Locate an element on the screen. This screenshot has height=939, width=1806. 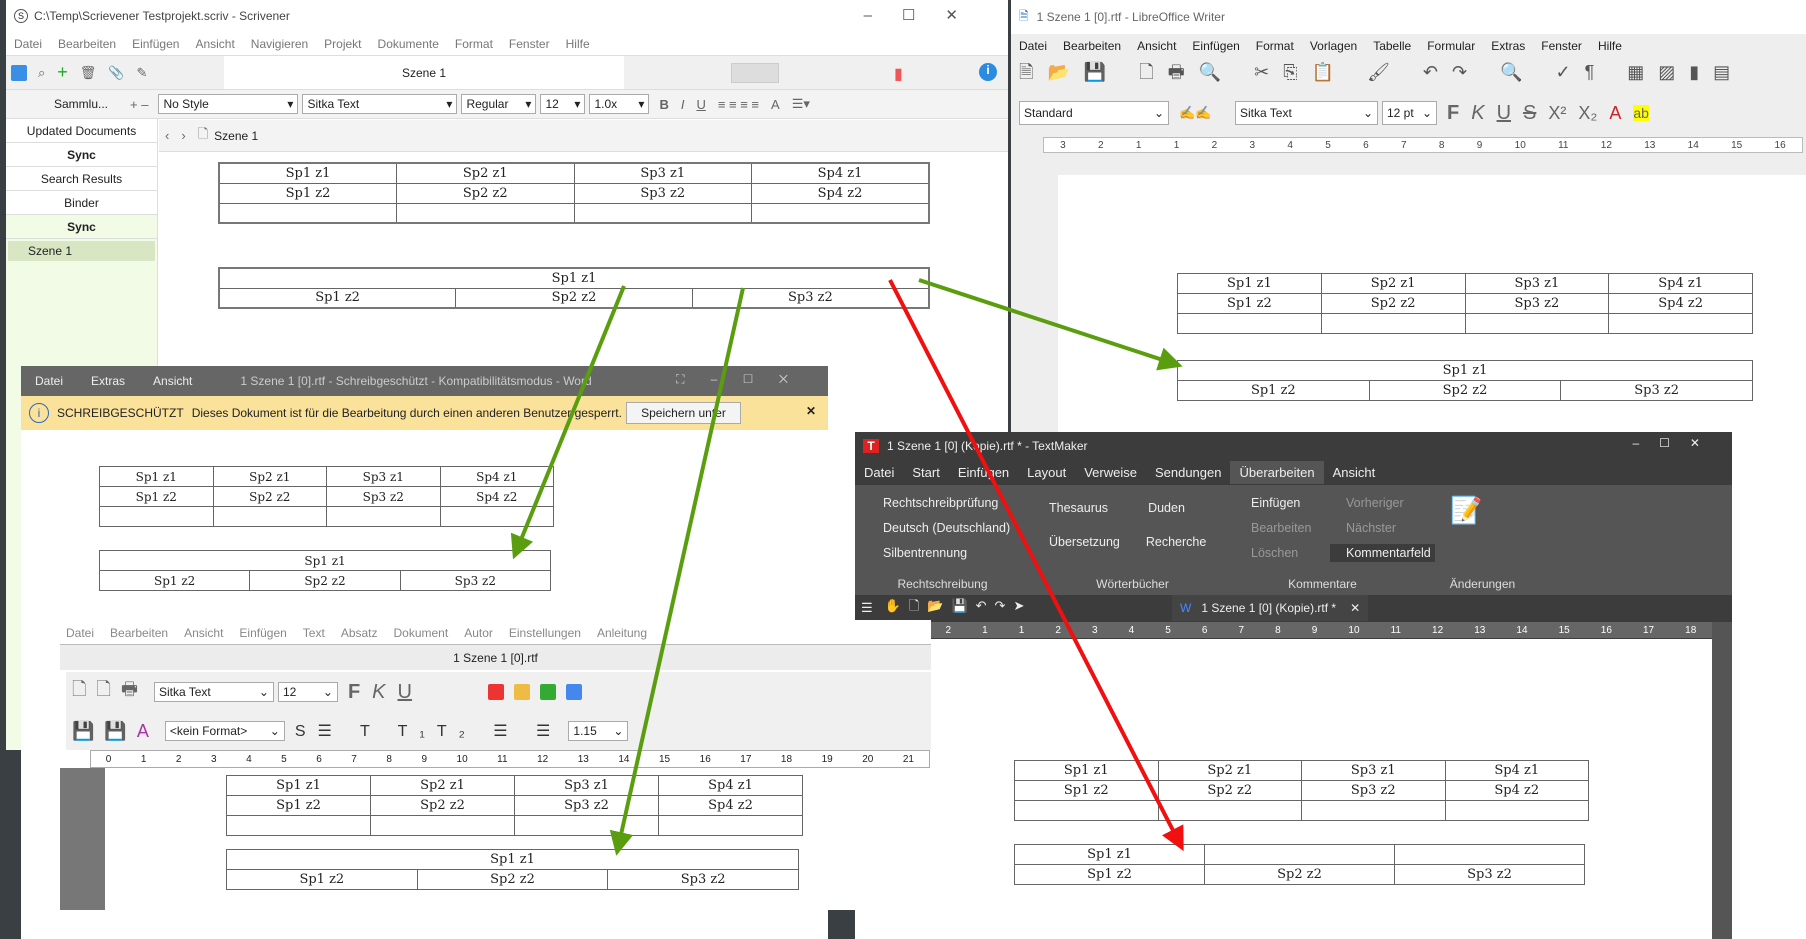
menu-datei: Datei is located at coordinates (49, 381).